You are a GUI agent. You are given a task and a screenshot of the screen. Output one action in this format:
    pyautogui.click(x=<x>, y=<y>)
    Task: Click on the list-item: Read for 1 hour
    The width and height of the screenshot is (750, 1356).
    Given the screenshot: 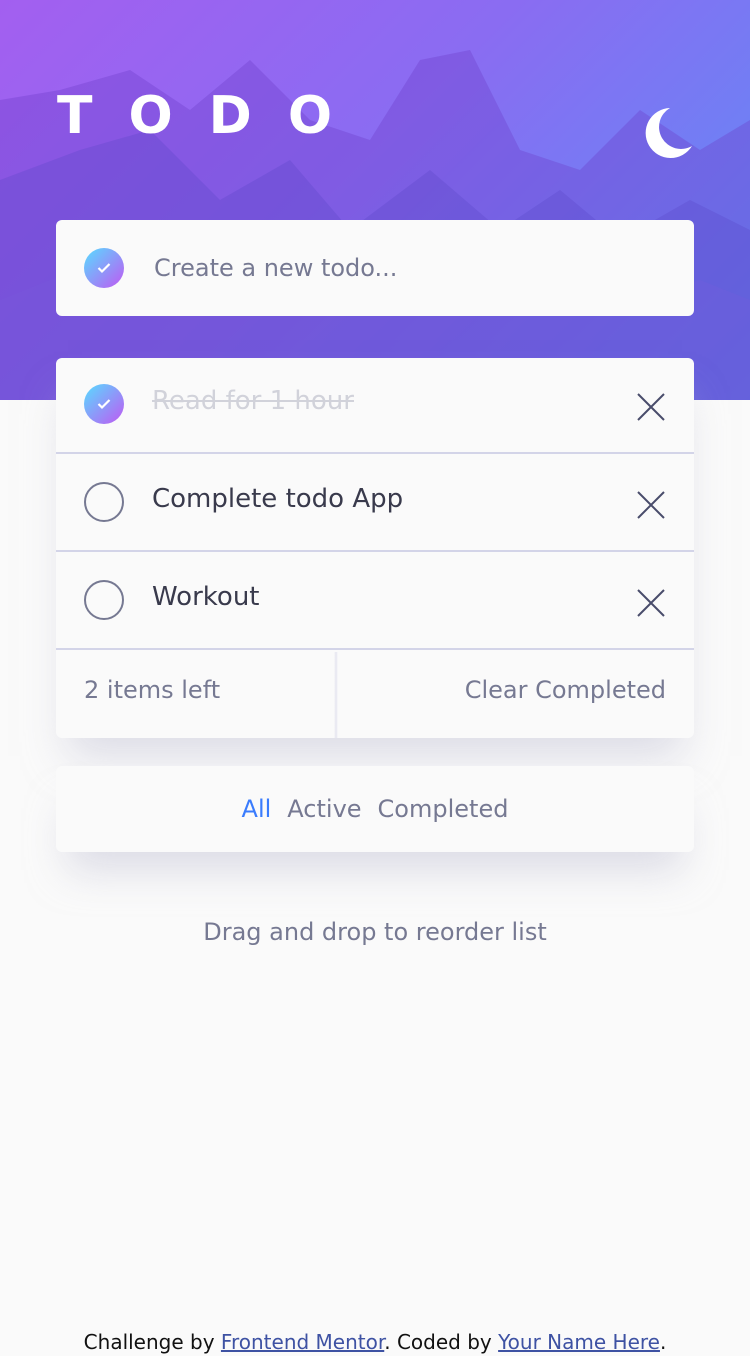 What is the action you would take?
    pyautogui.click(x=375, y=406)
    